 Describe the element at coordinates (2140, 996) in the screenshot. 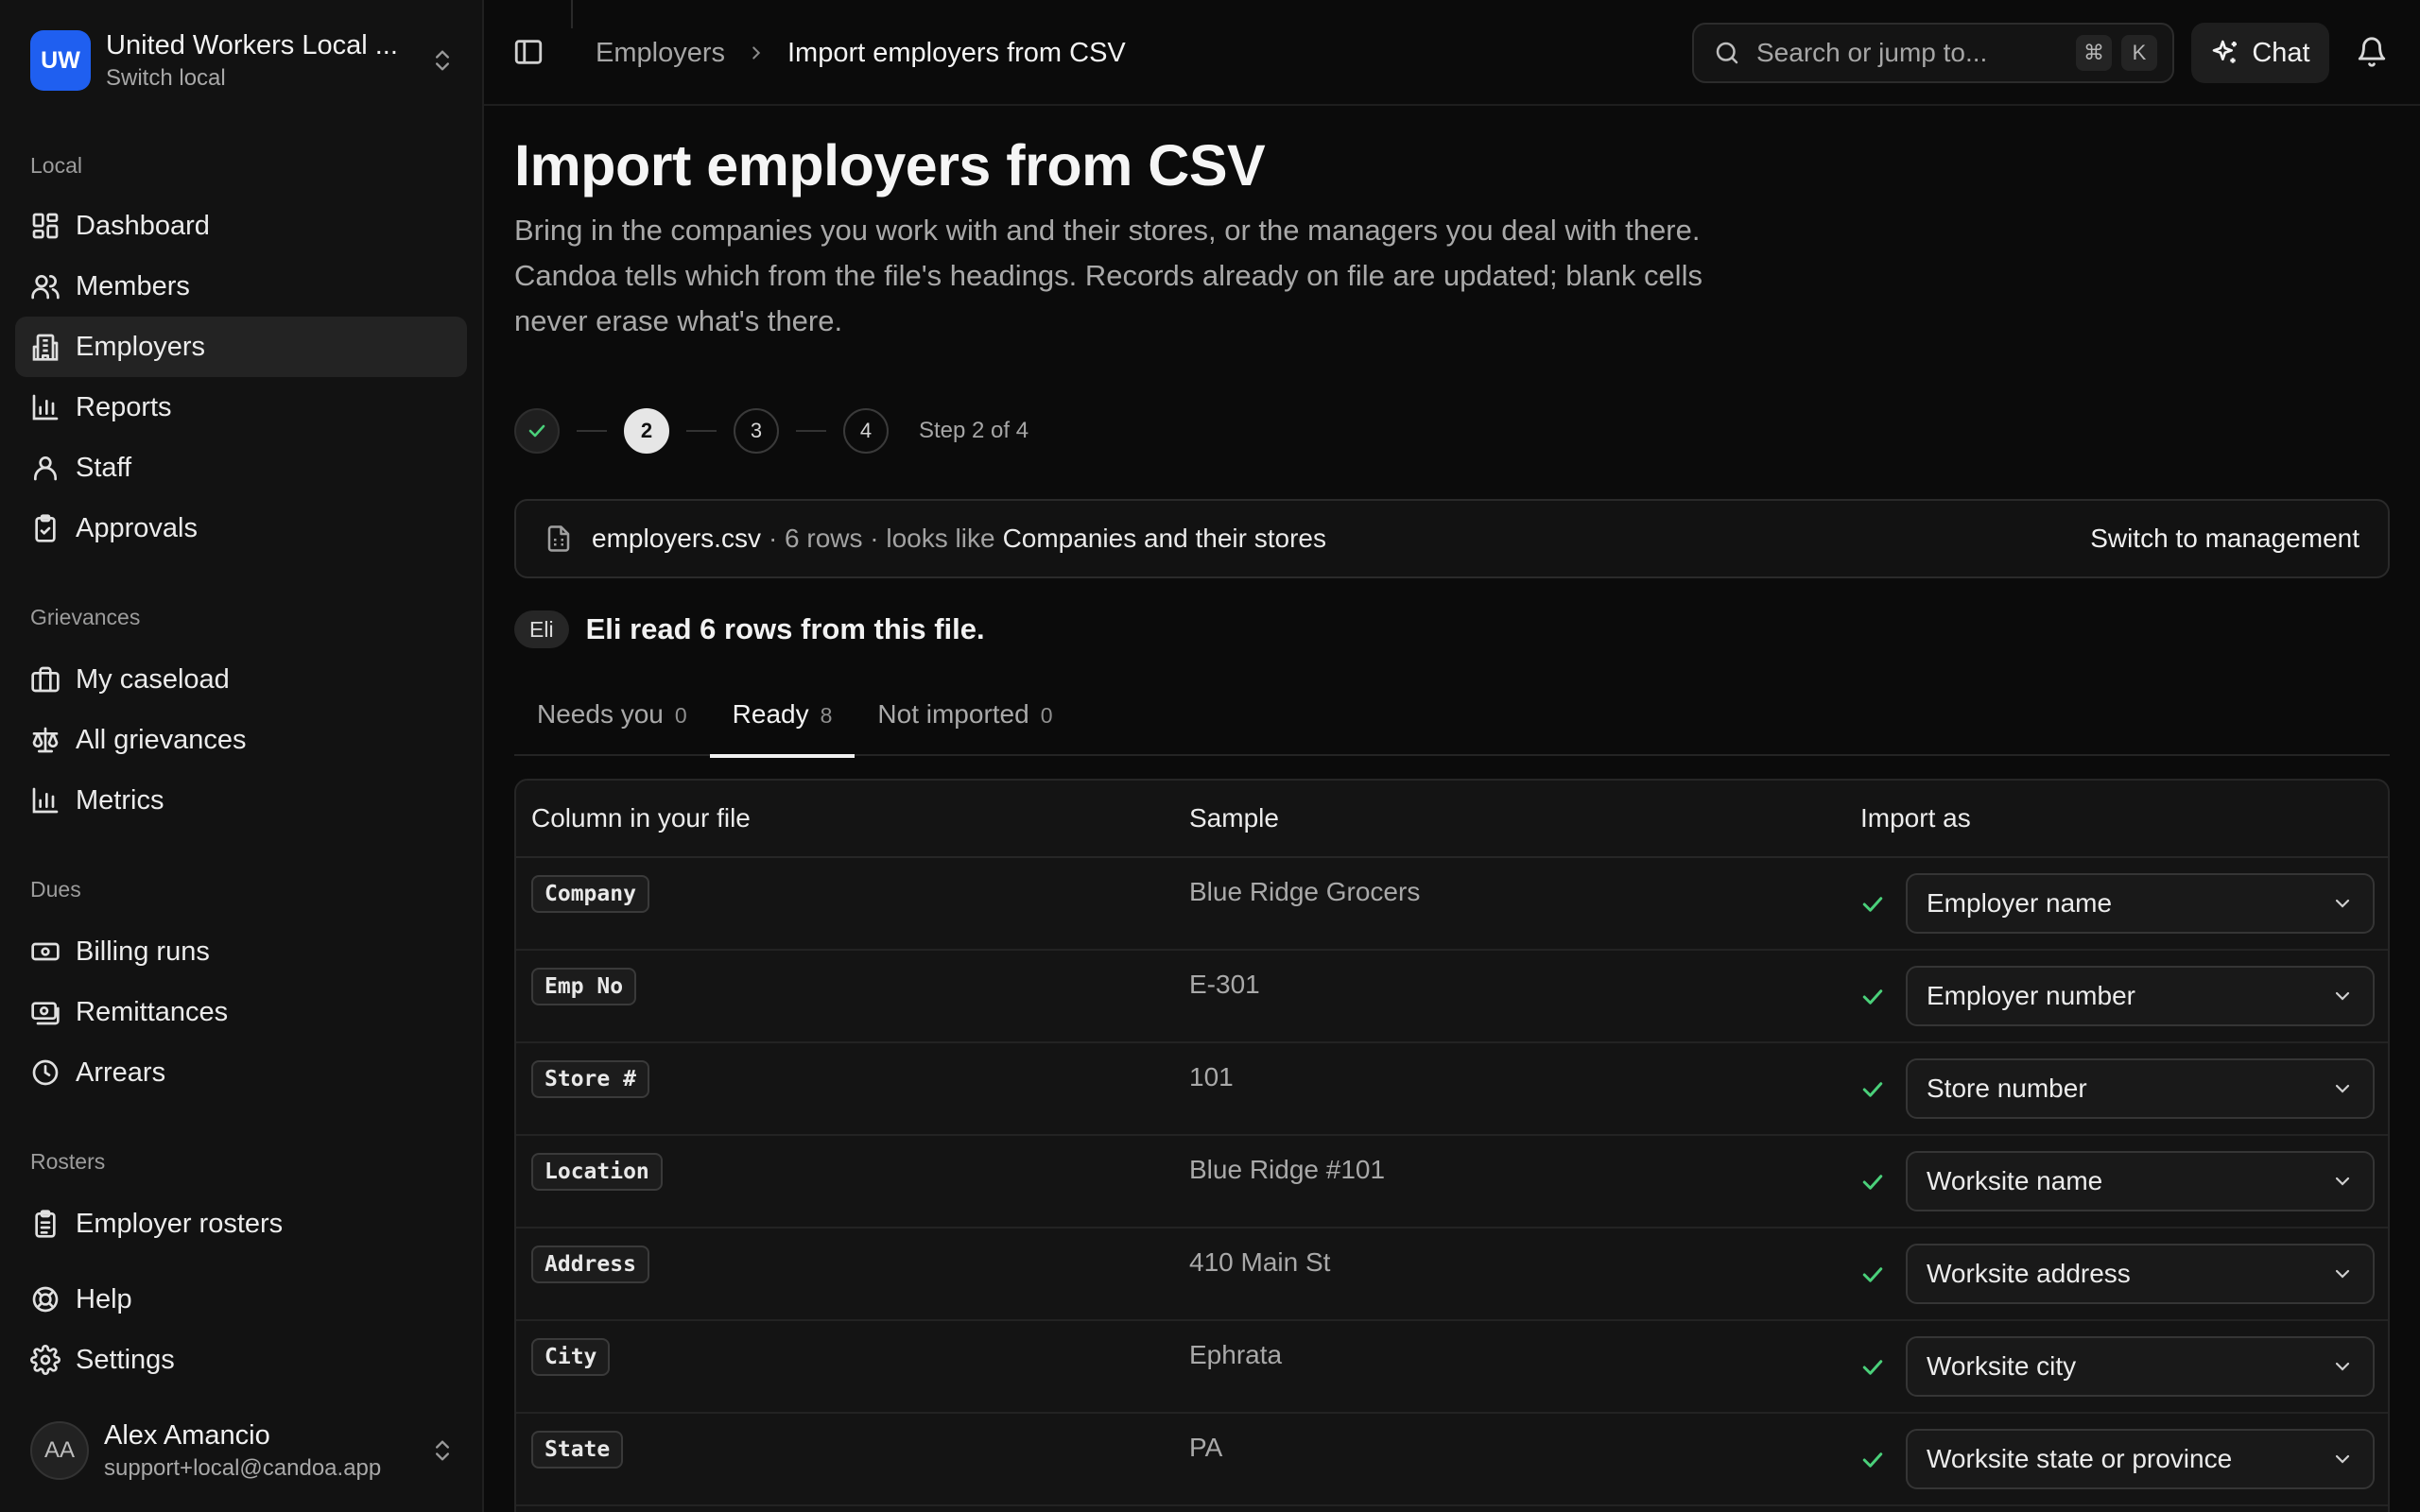

I see `import-as-select: Employer number` at that location.